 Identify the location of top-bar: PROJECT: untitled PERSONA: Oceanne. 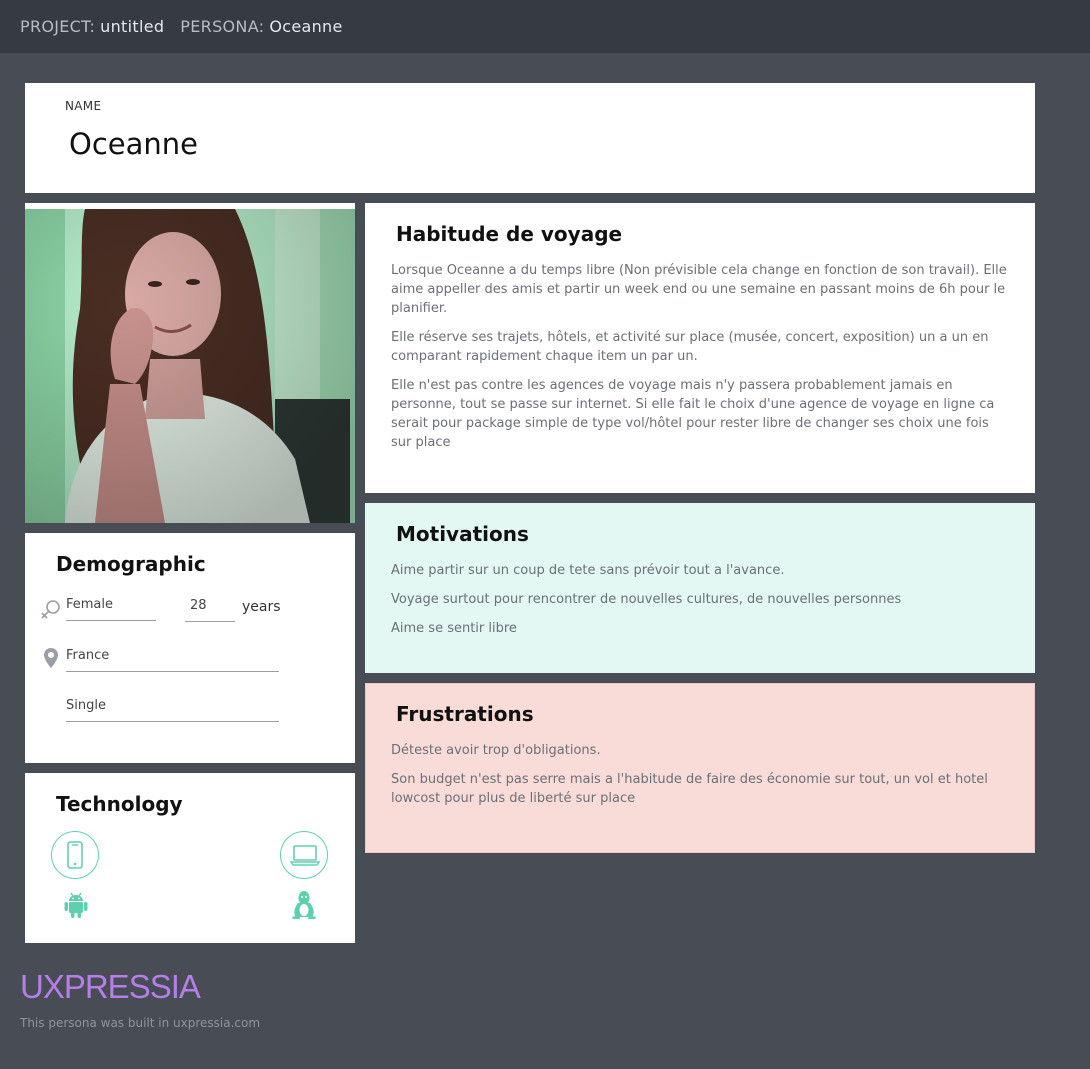
(545, 26).